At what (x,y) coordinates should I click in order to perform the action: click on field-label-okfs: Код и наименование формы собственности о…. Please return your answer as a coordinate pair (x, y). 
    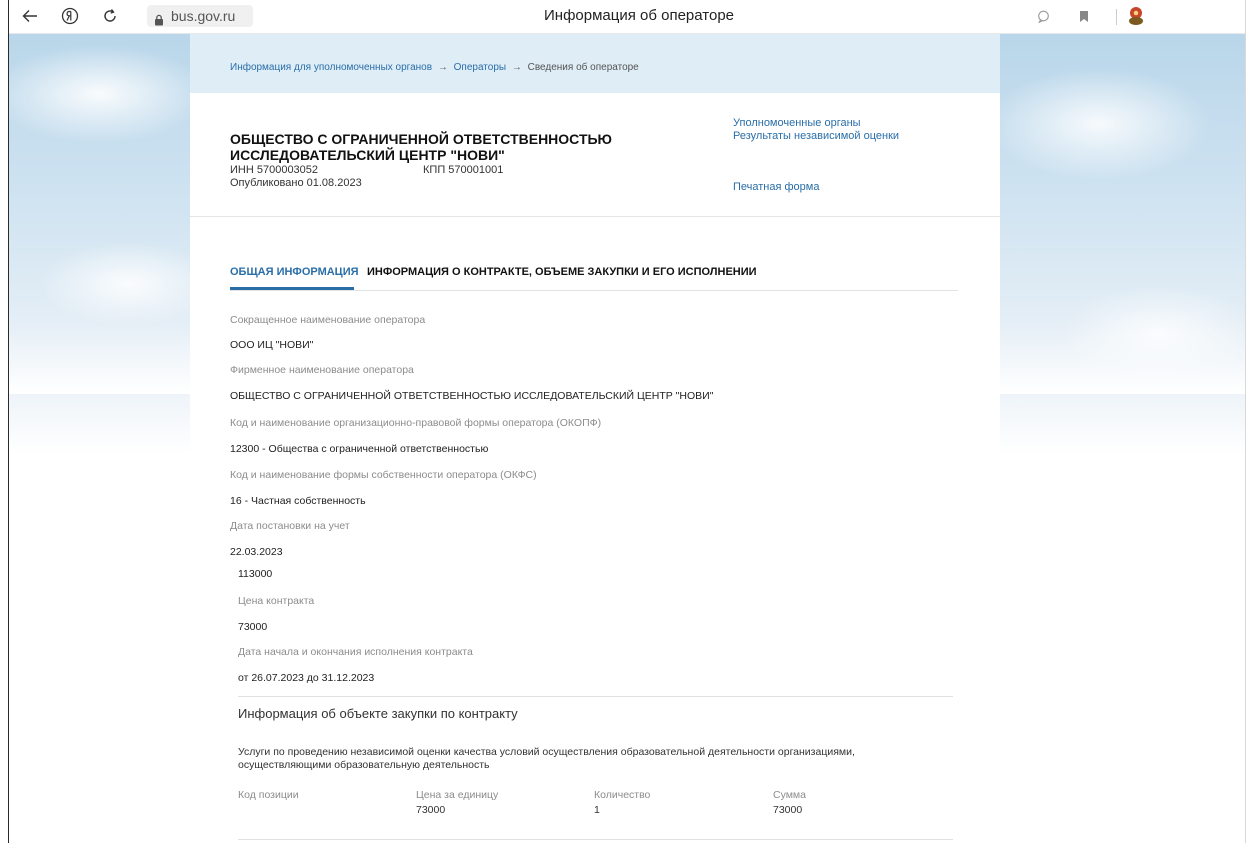
    Looking at the image, I should click on (383, 475).